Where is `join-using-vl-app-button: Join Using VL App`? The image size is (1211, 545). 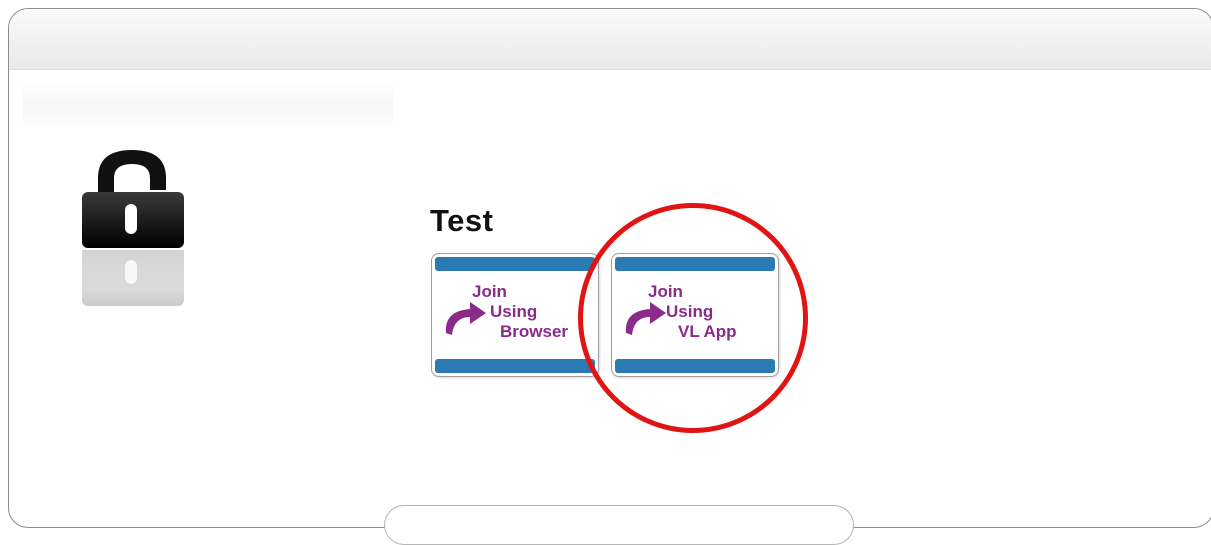
join-using-vl-app-button: Join Using VL App is located at coordinates (695, 315).